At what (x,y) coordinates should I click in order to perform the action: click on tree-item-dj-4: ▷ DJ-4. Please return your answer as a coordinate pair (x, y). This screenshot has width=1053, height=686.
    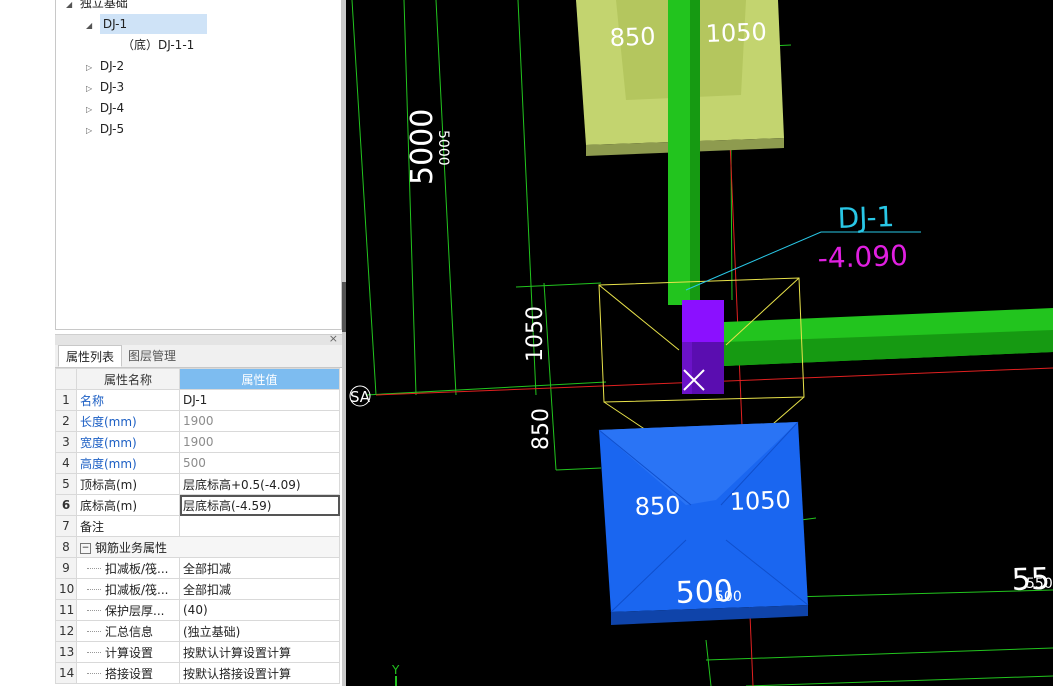
    Looking at the image, I should click on (105, 108).